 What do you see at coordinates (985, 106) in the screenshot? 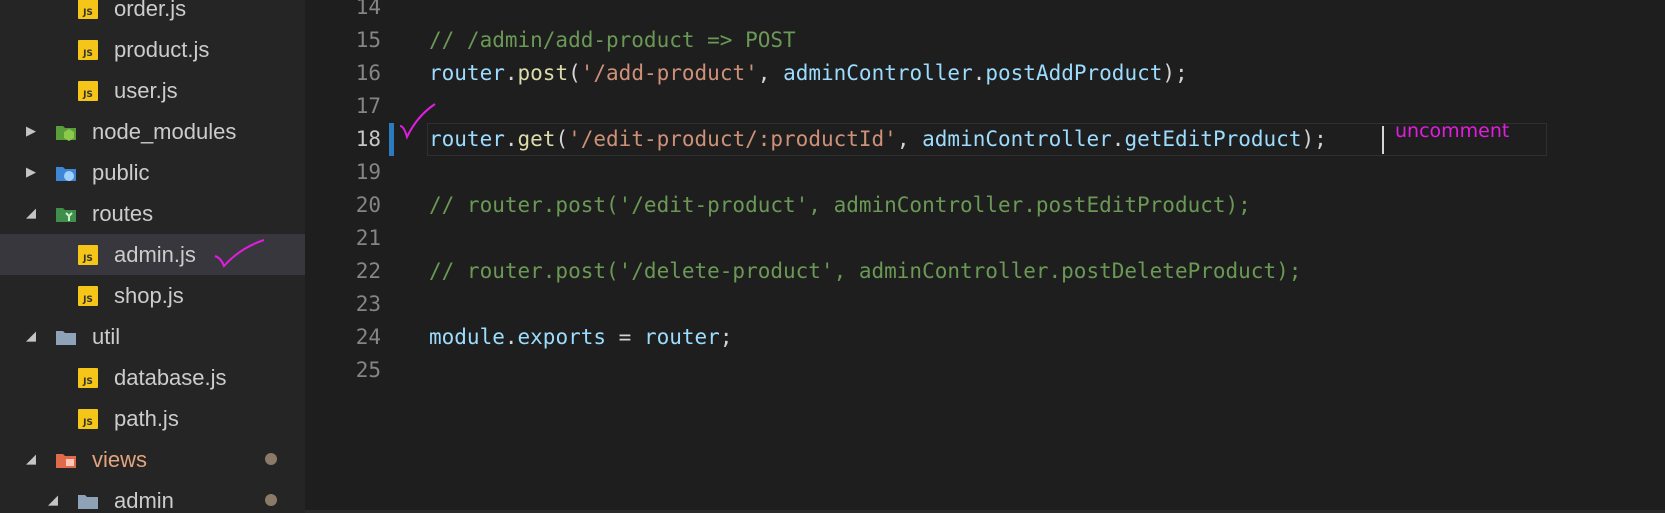
I see `code-line: 17` at bounding box center [985, 106].